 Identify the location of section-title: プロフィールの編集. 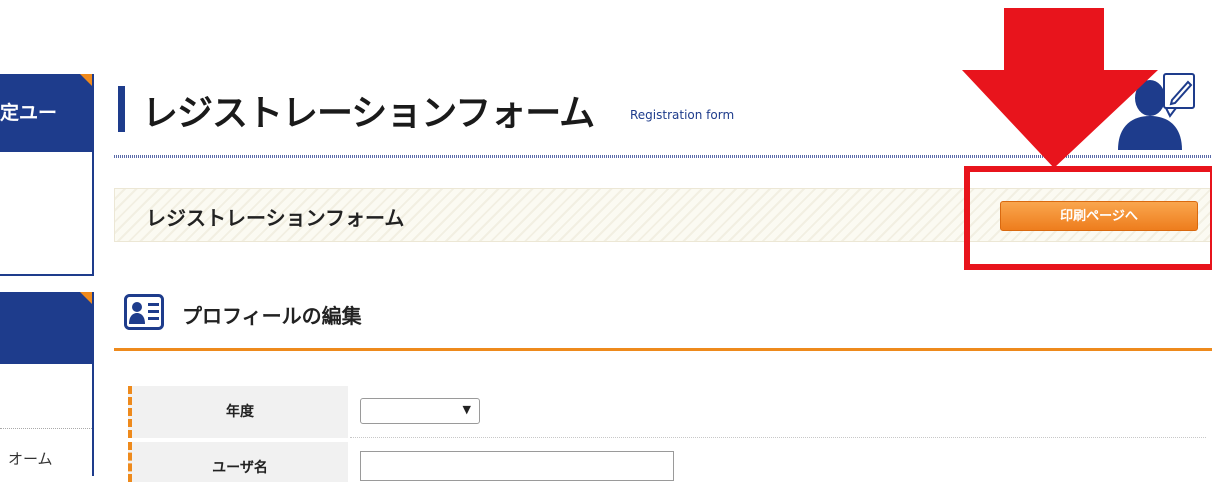
(272, 316).